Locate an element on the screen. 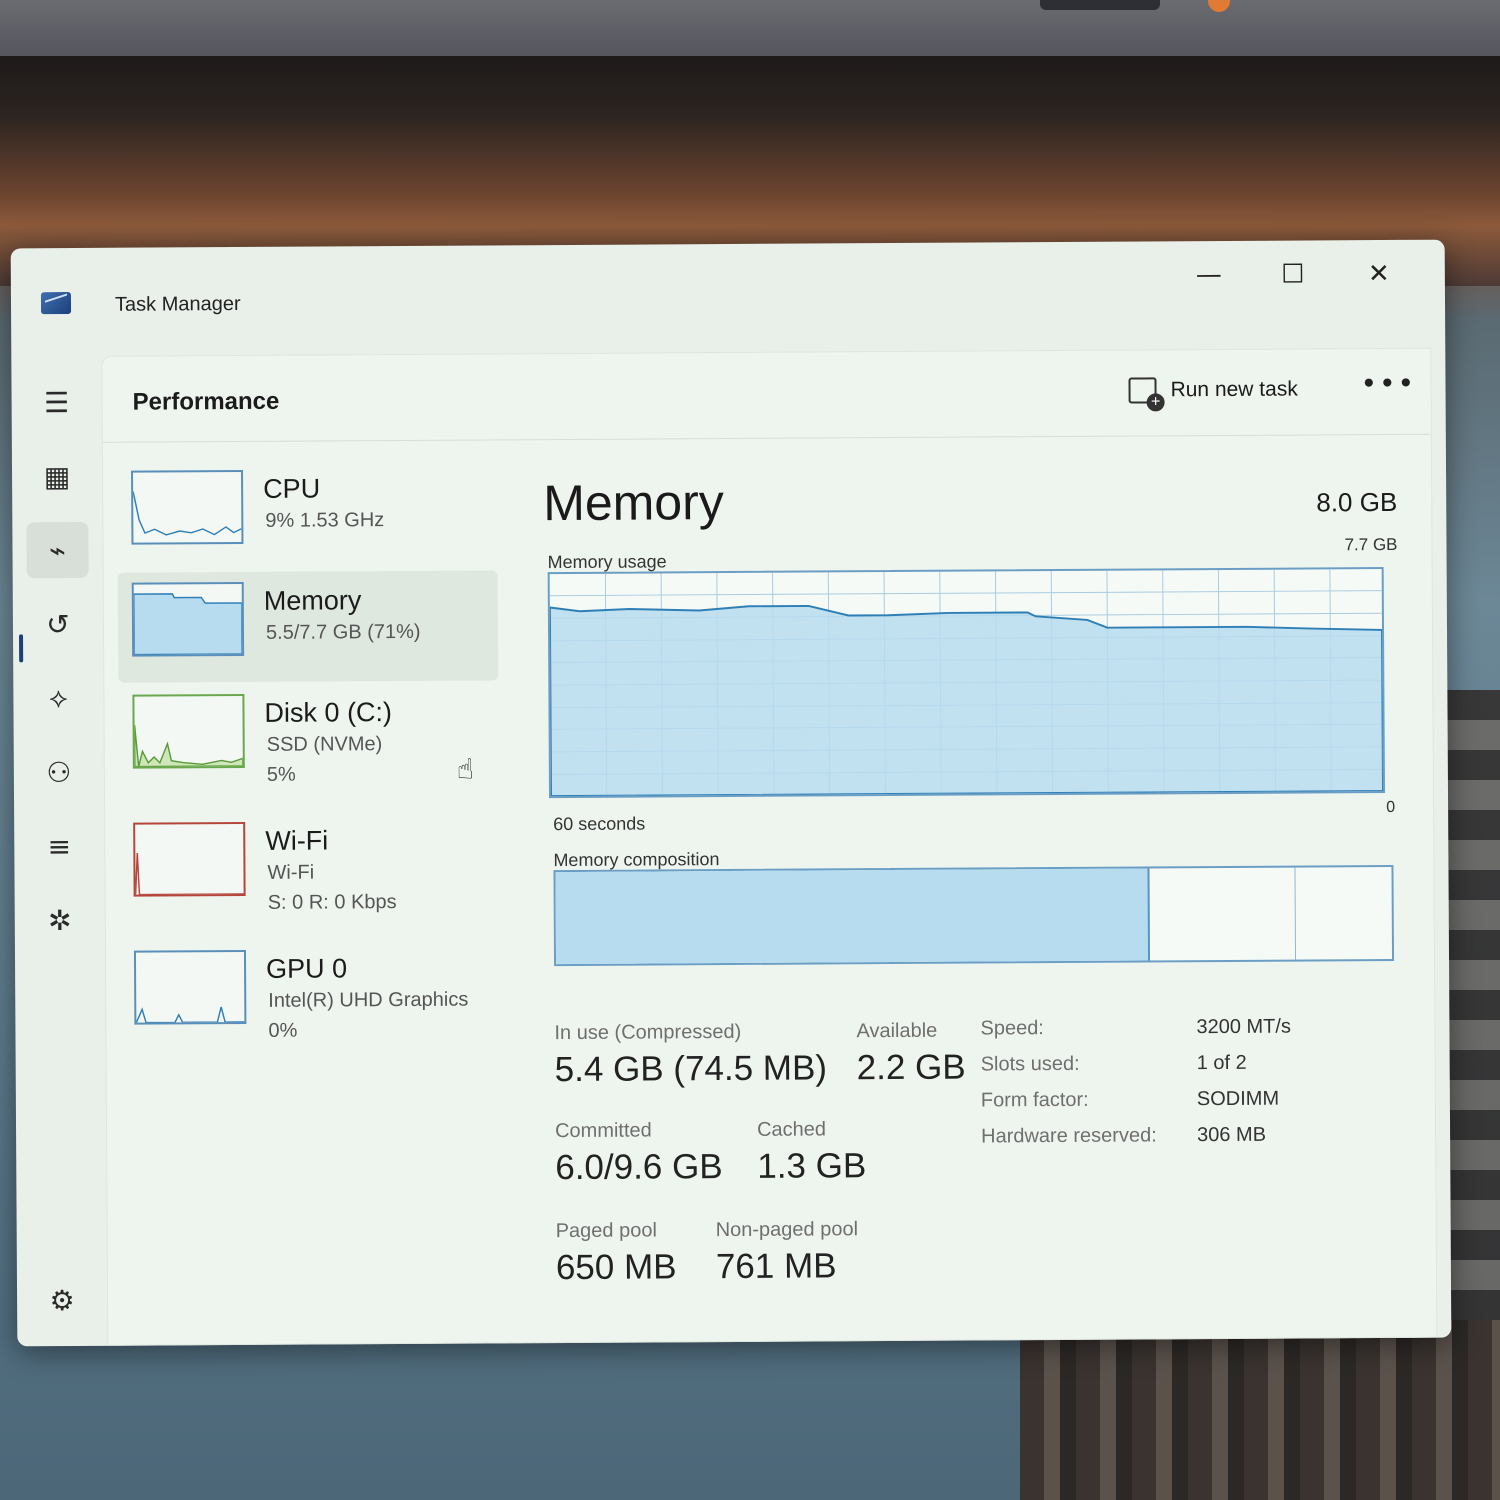 The height and width of the screenshot is (1500, 1500). details-icon: ≡ is located at coordinates (59, 846).